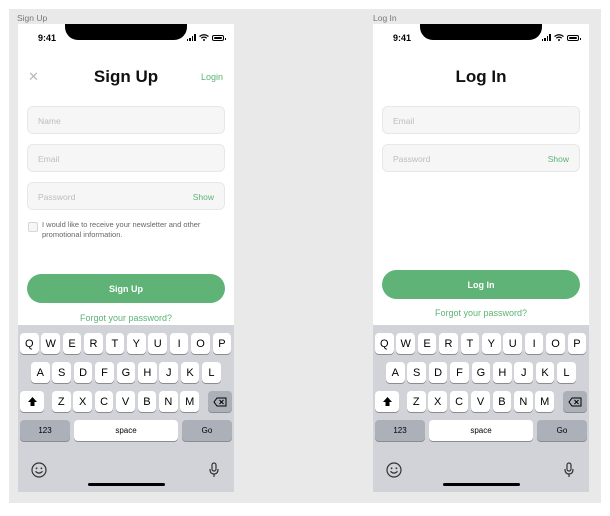 Image resolution: width=610 pixels, height=516 pixels. Describe the element at coordinates (481, 76) in the screenshot. I see `page-title: Log In` at that location.